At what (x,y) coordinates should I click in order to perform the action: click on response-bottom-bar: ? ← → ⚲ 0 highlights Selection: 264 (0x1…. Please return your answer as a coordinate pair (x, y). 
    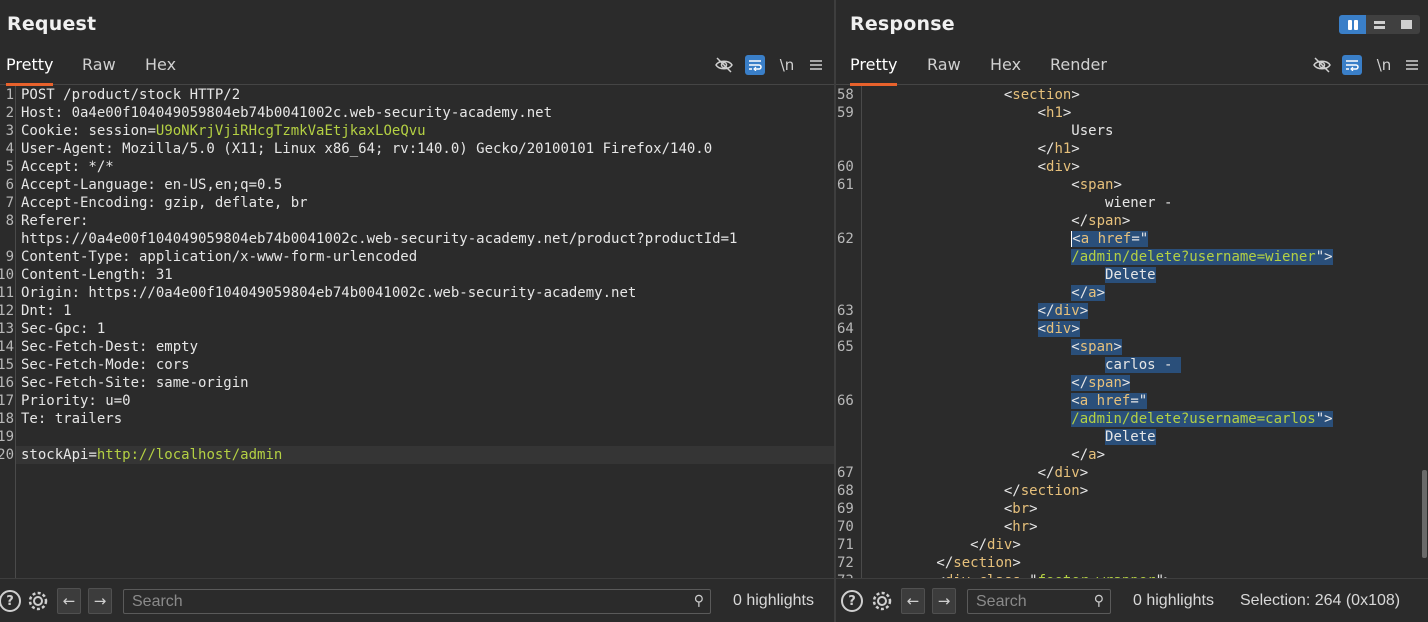
    Looking at the image, I should click on (1132, 600).